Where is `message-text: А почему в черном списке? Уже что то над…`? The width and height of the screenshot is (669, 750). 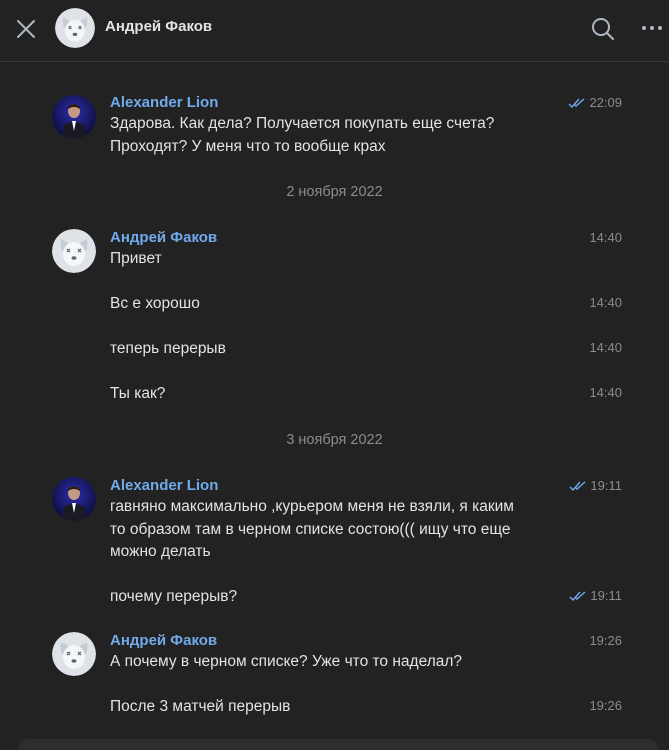
message-text: А почему в черном списке? Уже что то над… is located at coordinates (330, 662).